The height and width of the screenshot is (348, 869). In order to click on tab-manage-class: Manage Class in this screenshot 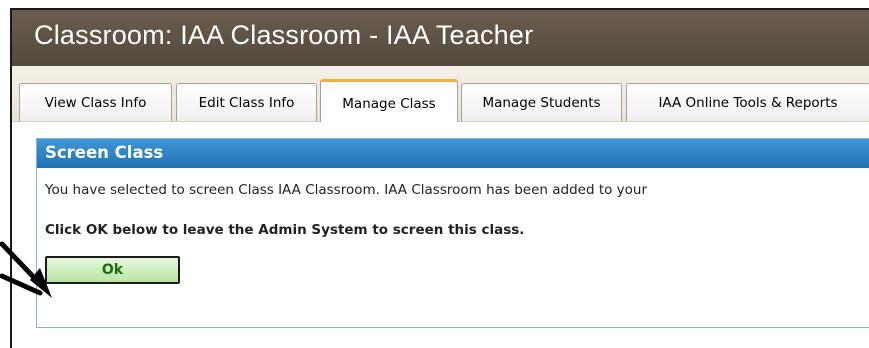, I will do `click(389, 101)`.